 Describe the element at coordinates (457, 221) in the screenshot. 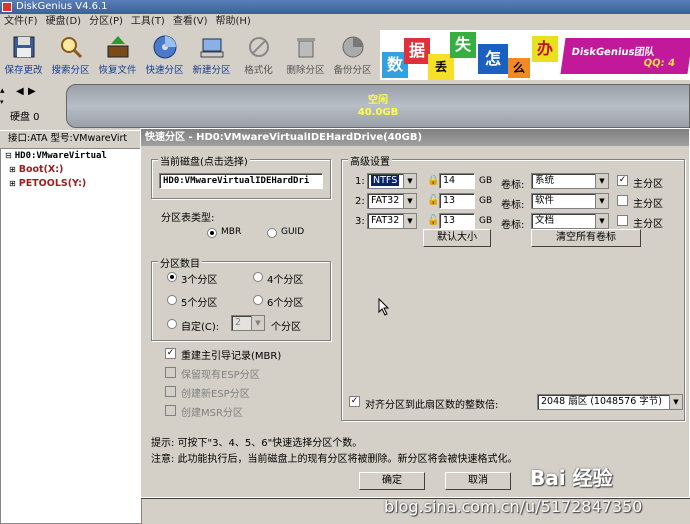

I see `size-input-3: 13` at that location.